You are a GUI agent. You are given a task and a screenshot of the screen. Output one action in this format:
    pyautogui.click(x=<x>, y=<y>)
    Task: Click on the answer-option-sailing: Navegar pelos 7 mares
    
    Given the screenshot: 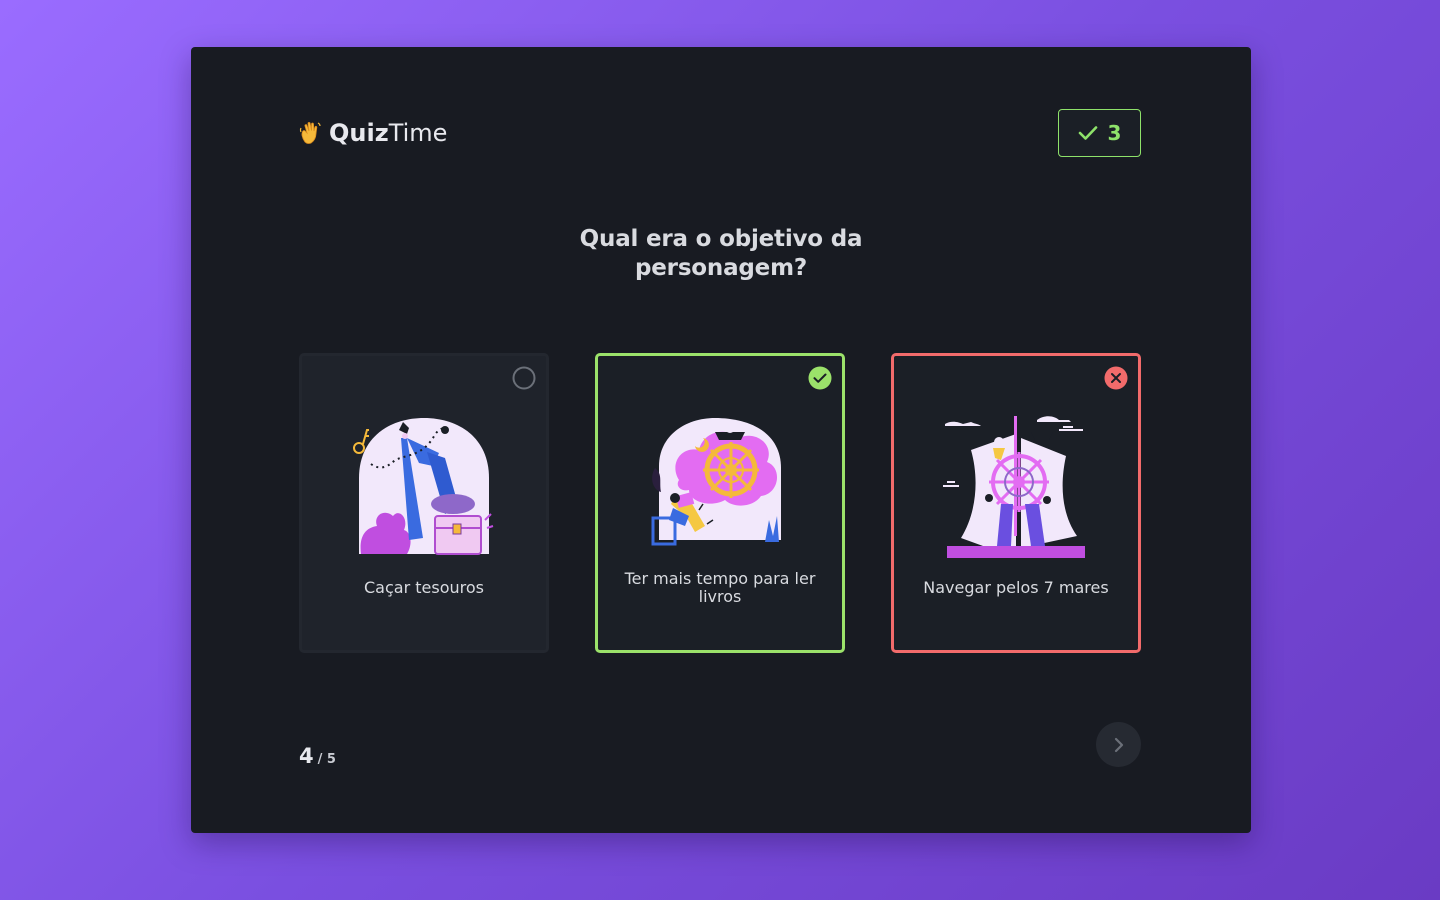 What is the action you would take?
    pyautogui.click(x=1016, y=503)
    